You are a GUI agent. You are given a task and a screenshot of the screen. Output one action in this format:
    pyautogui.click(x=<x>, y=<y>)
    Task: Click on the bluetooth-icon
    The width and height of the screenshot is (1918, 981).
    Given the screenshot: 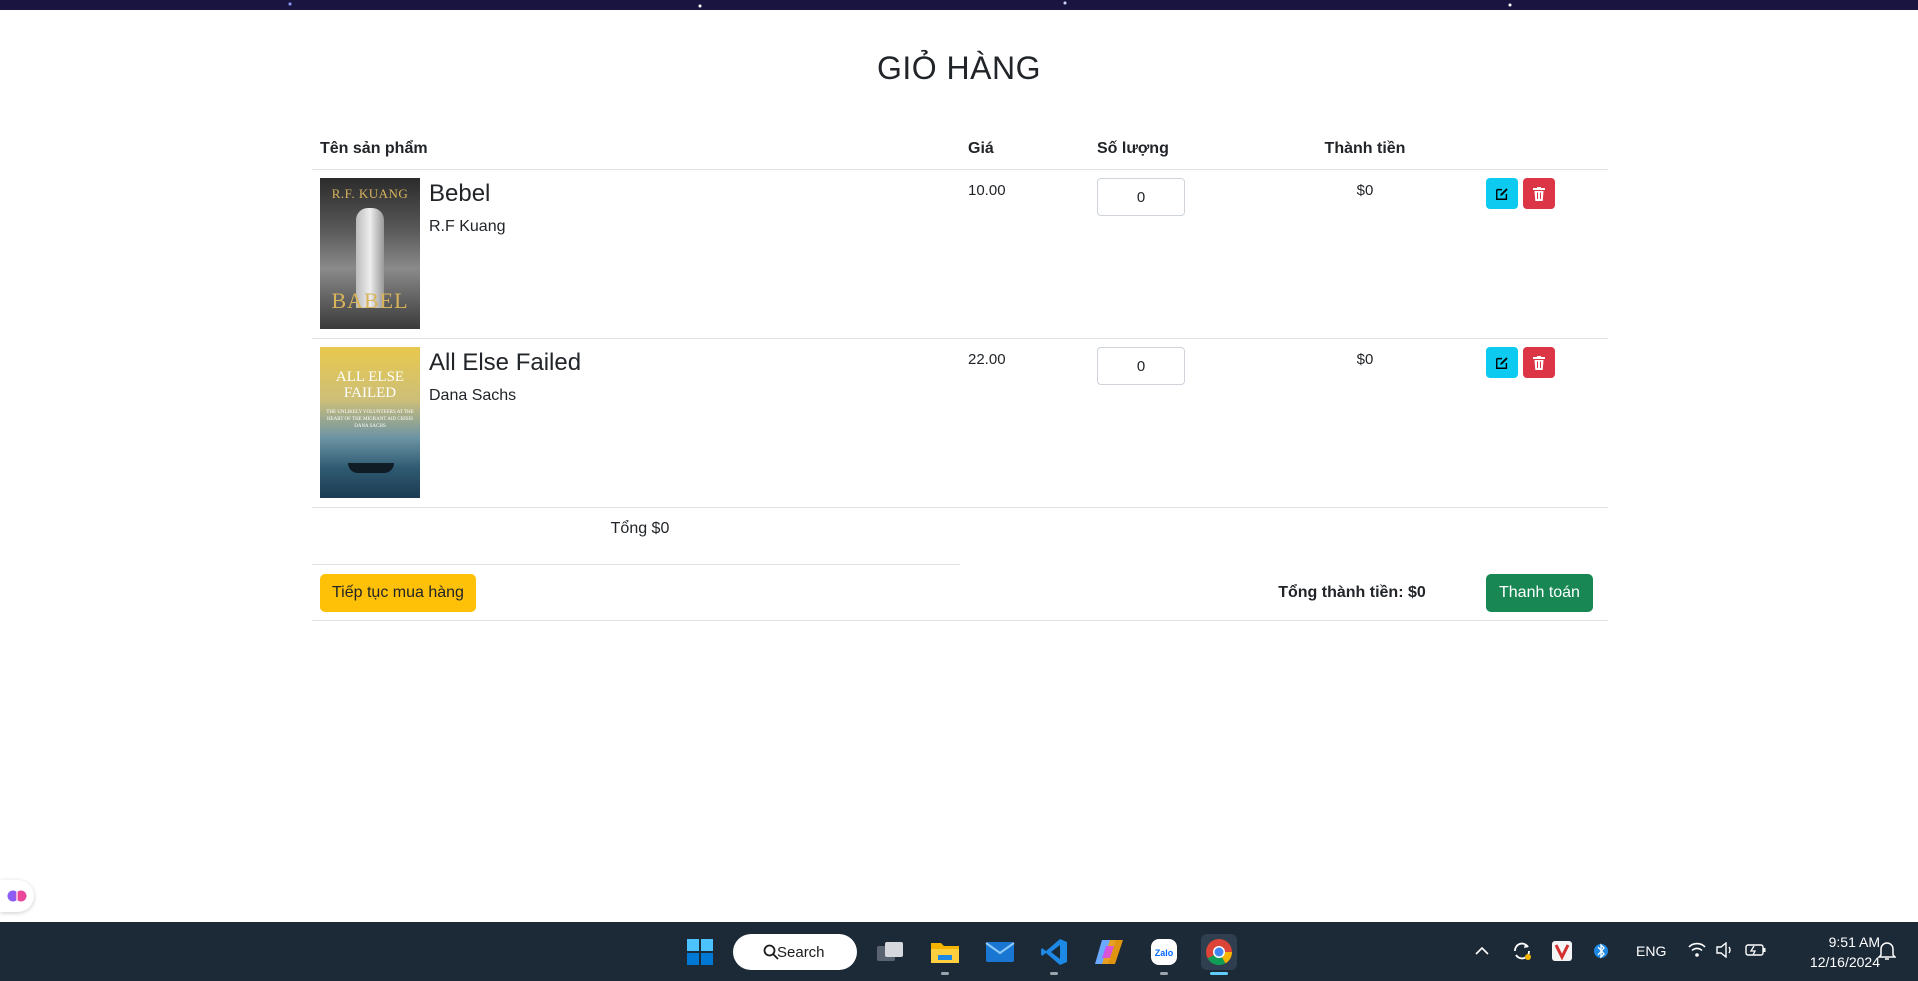 What is the action you would take?
    pyautogui.click(x=1601, y=951)
    